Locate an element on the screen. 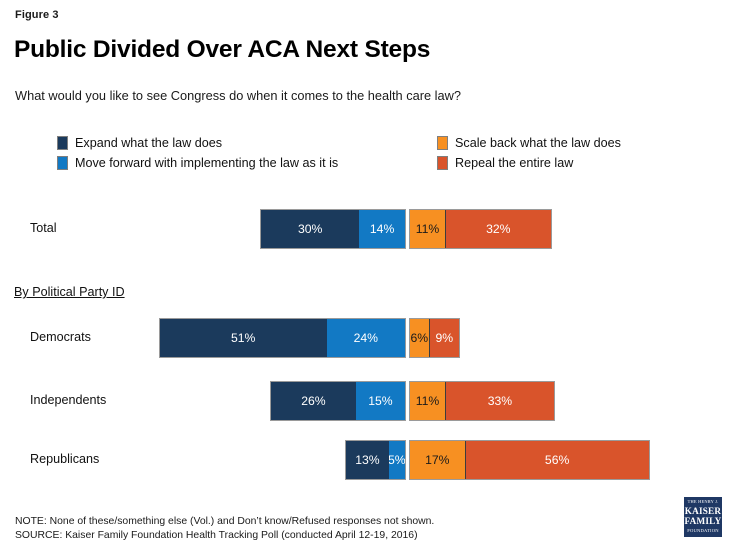 The image size is (735, 551). bar-group-support-independents: 26% 15% is located at coordinates (337, 401).